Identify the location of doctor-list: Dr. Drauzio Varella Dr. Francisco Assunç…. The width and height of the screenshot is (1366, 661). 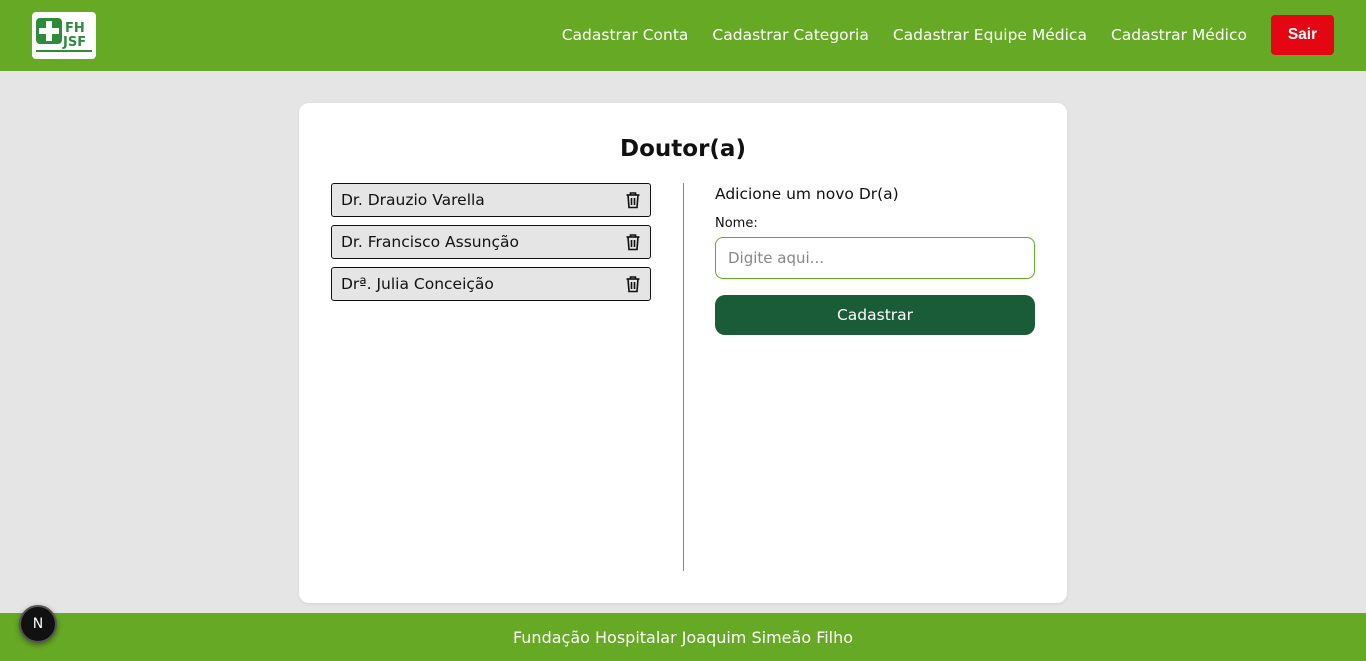
(491, 246).